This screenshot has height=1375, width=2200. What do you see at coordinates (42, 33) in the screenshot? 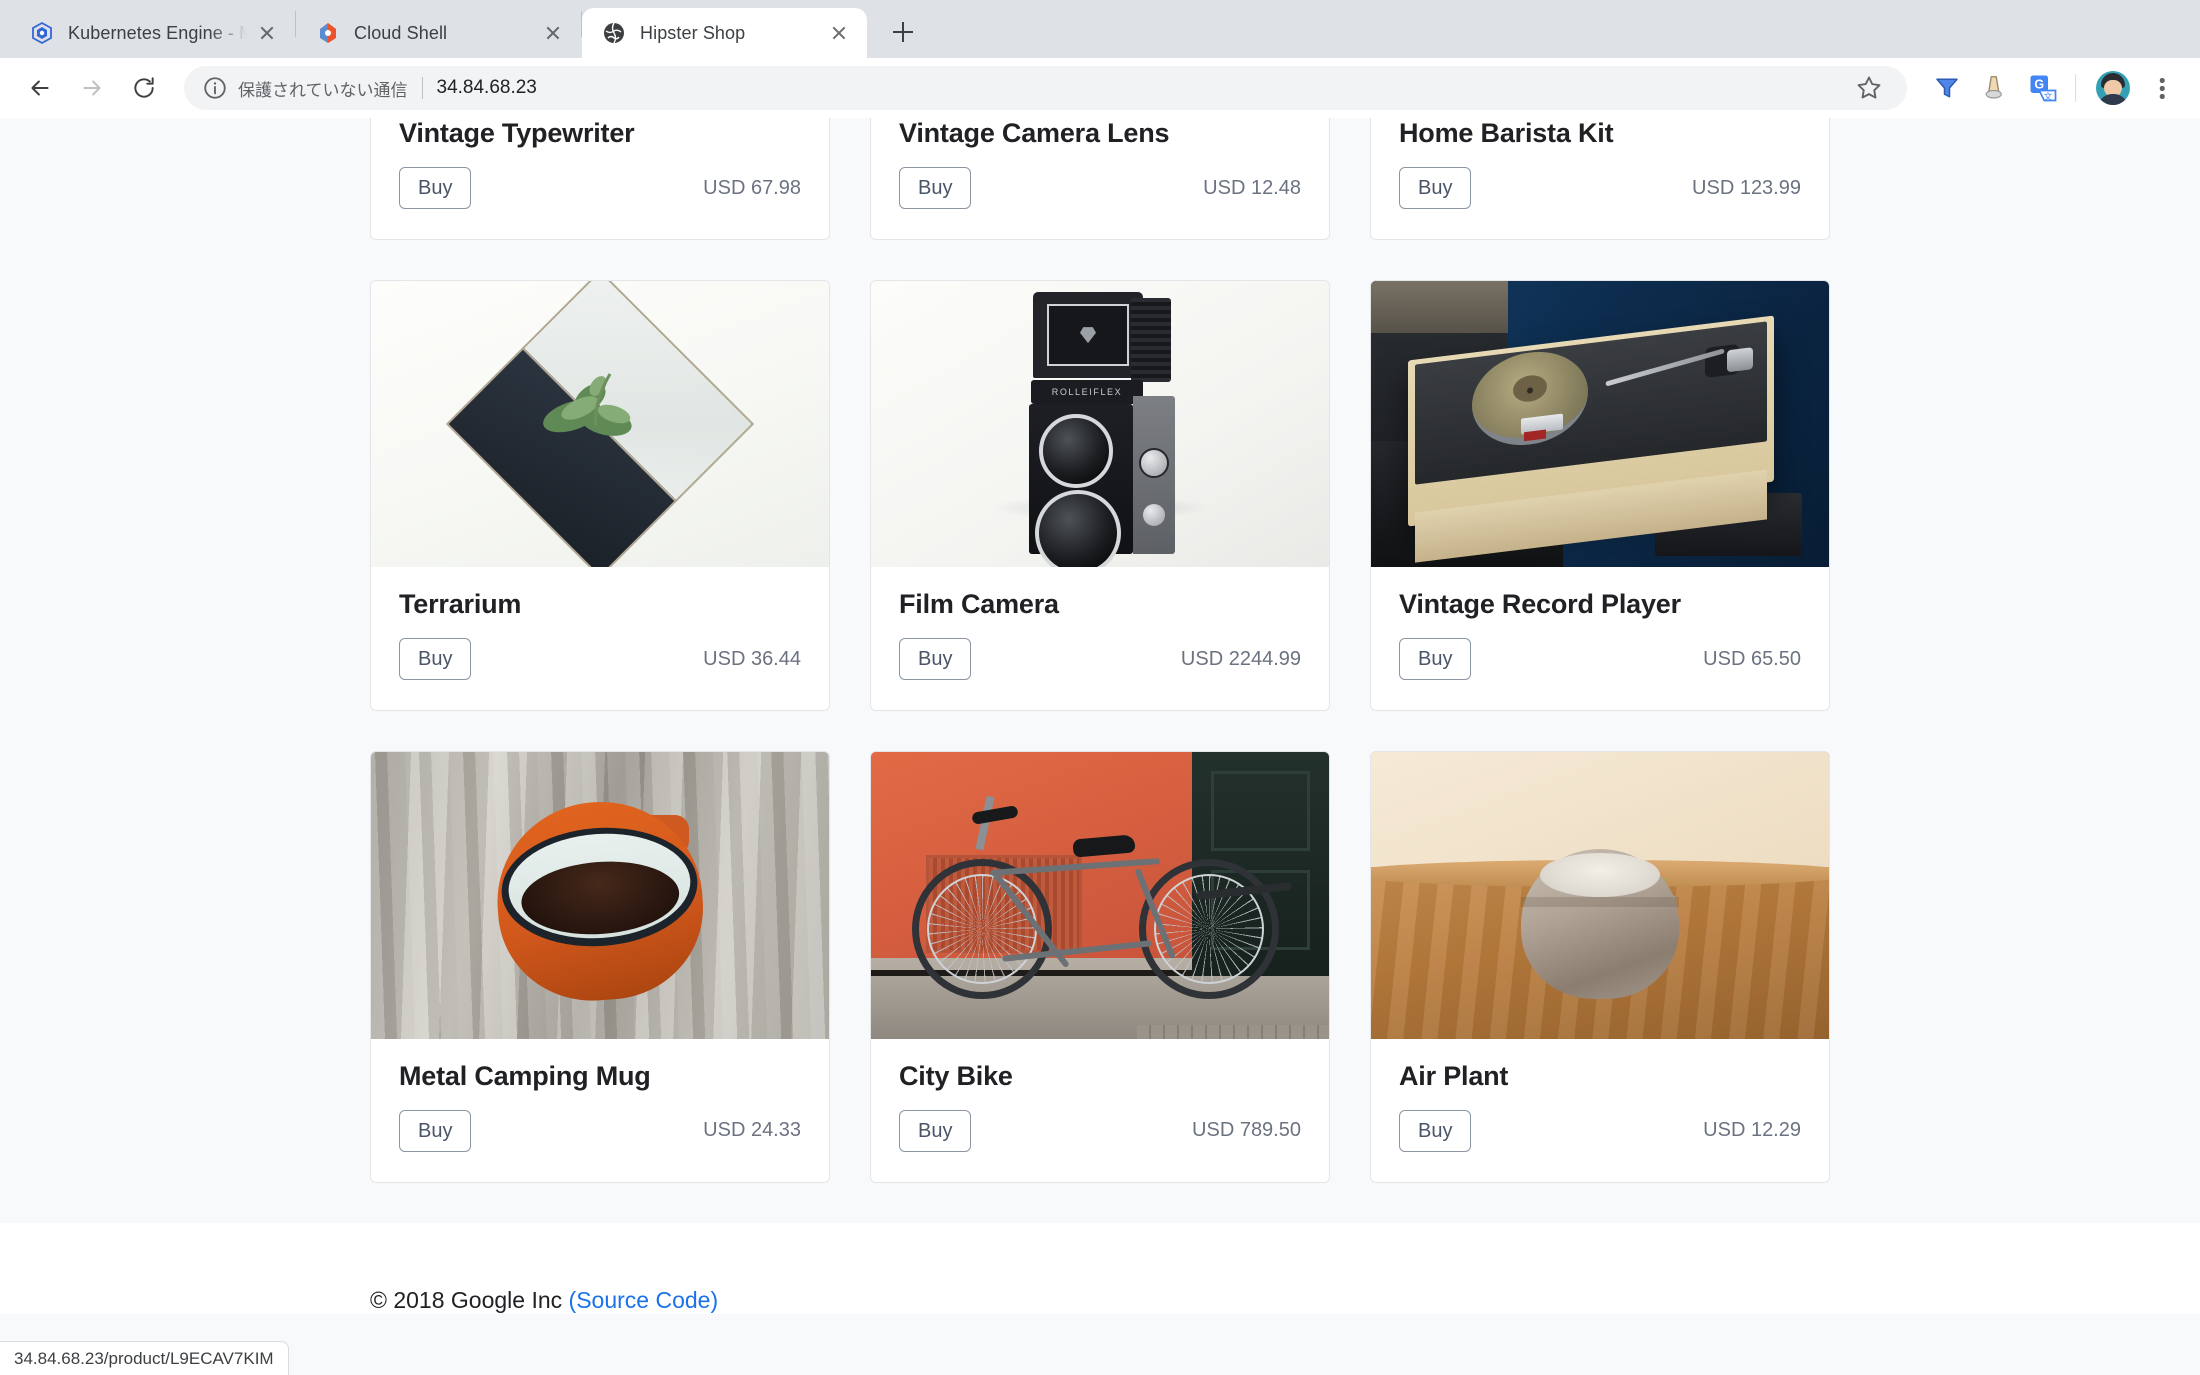
I see `kubernetes-icon` at bounding box center [42, 33].